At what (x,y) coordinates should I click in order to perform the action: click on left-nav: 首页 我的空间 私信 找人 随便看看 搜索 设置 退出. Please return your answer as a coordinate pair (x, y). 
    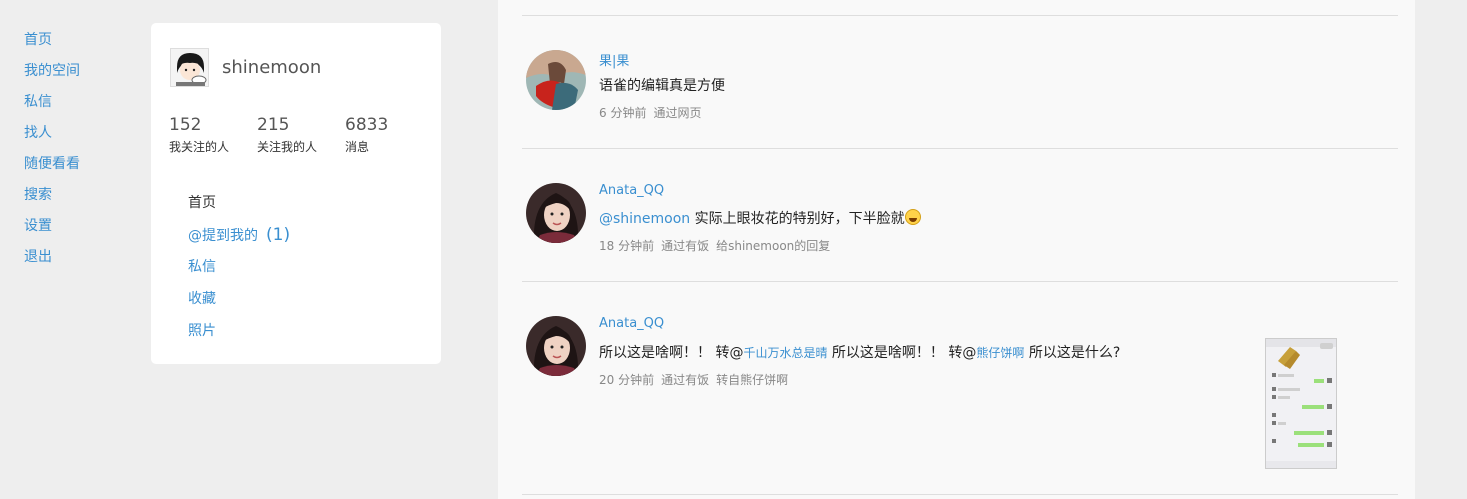
    Looking at the image, I should click on (79, 155).